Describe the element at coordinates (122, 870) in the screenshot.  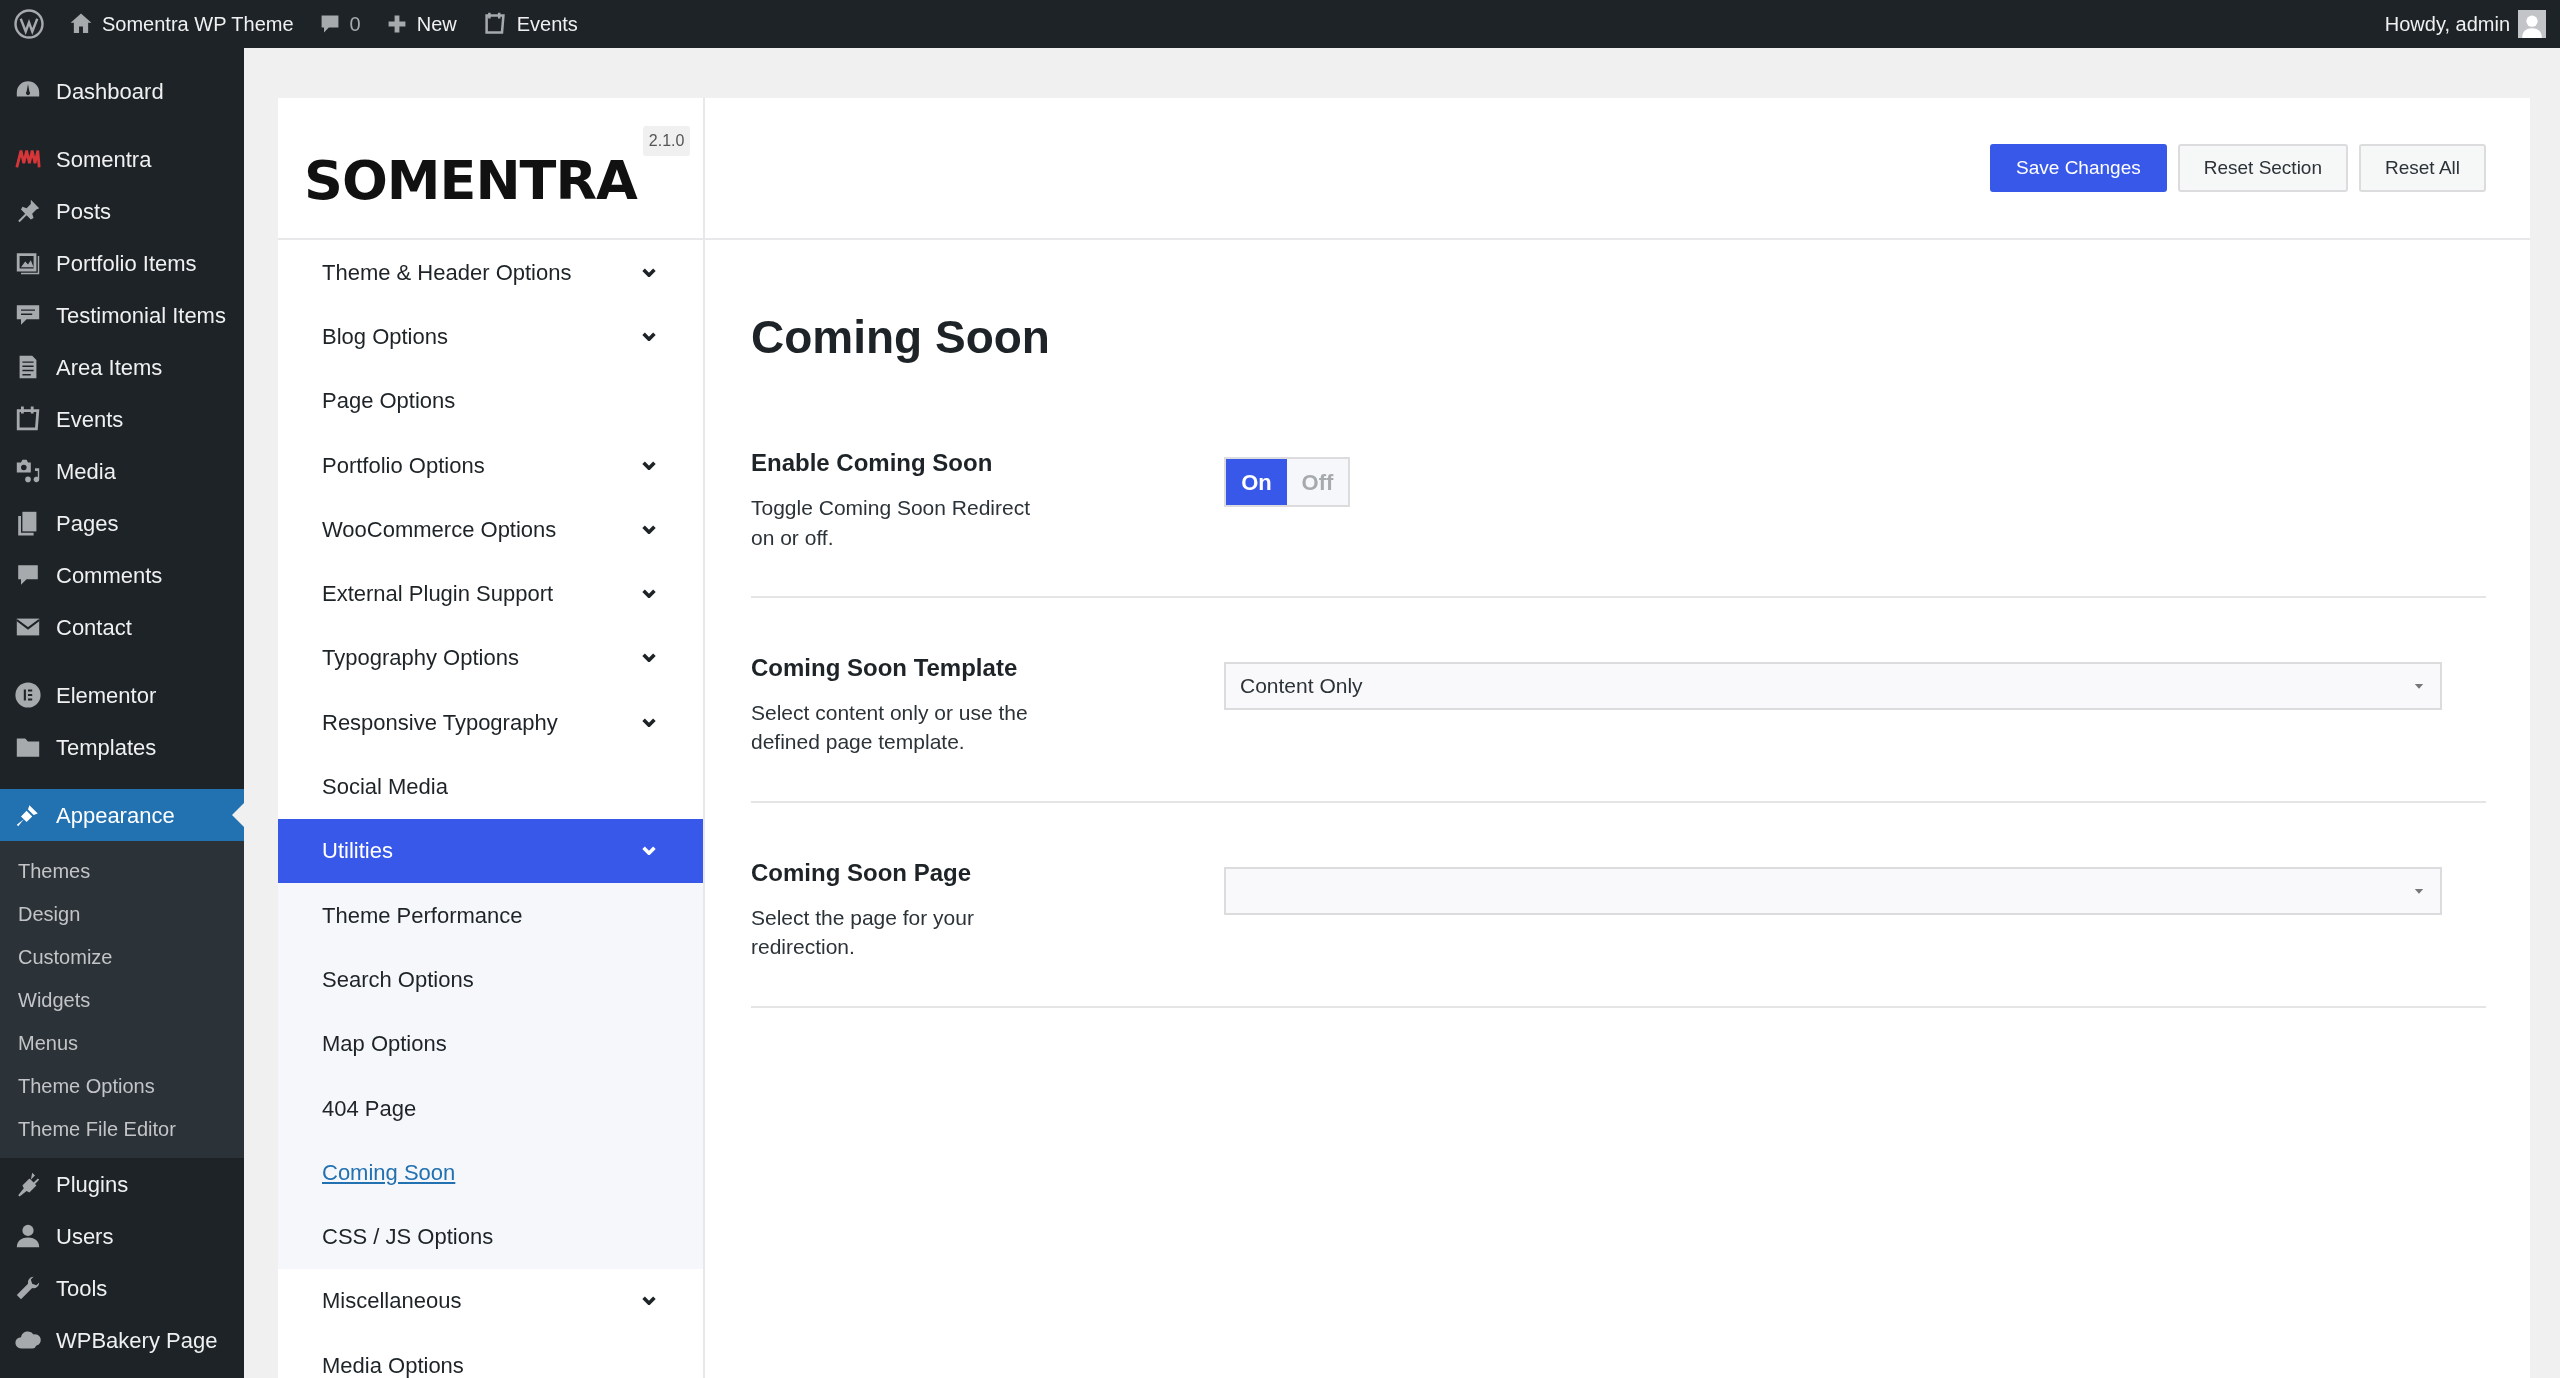
I see `submenu-item: Themes` at that location.